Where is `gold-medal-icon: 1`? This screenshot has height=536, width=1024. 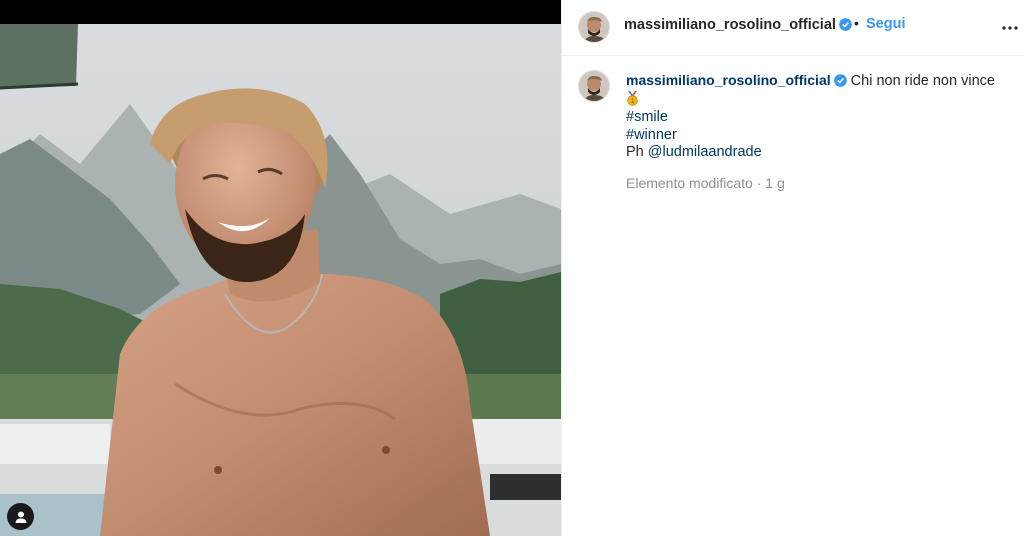 gold-medal-icon: 1 is located at coordinates (632, 98).